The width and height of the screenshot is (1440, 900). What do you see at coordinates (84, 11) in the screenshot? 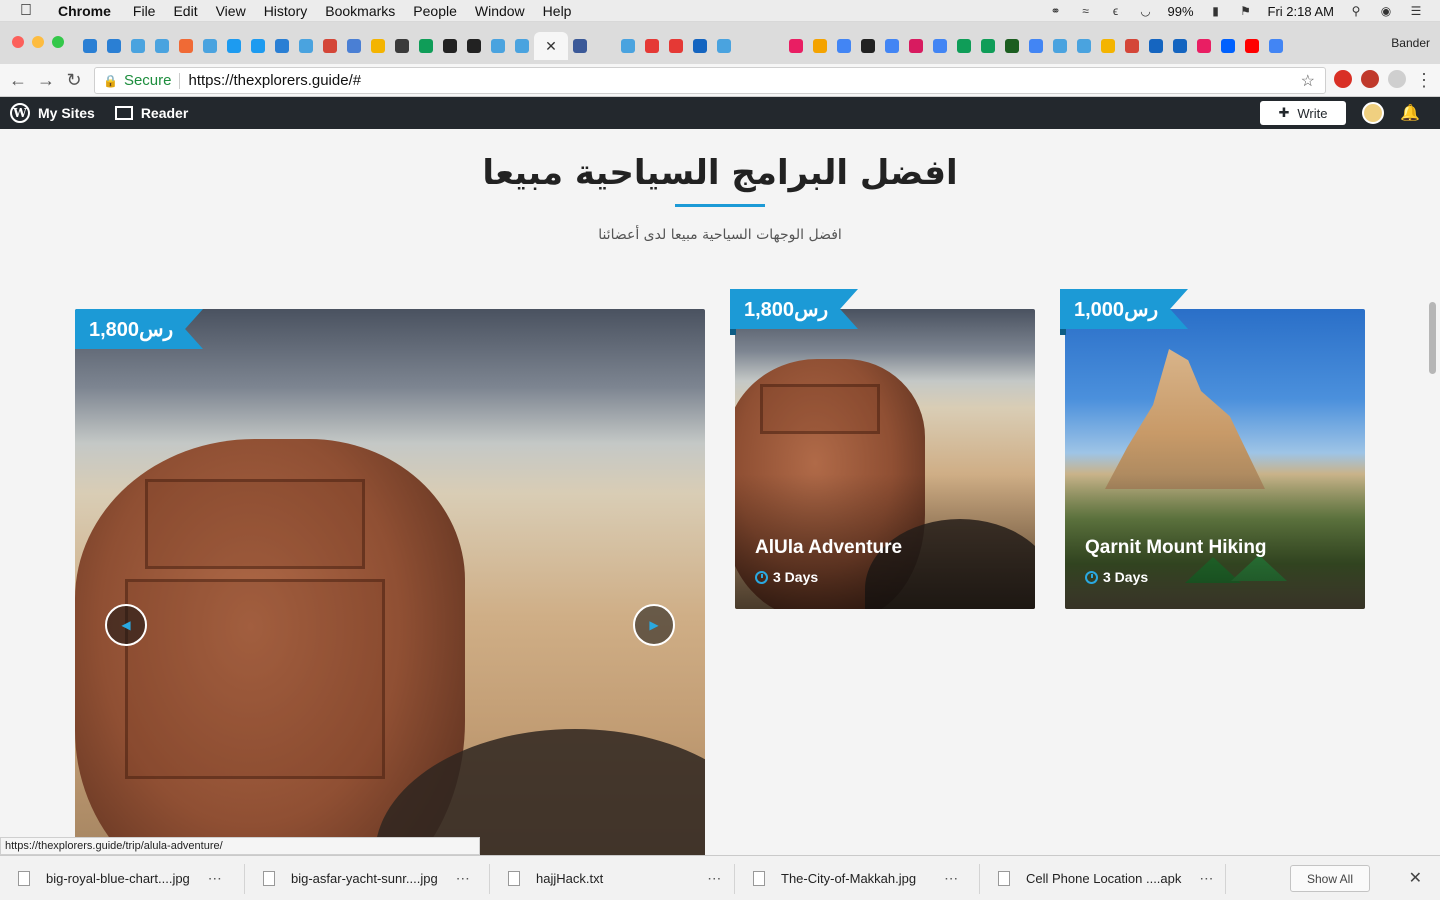
I see `menu-app-name: Chrome` at bounding box center [84, 11].